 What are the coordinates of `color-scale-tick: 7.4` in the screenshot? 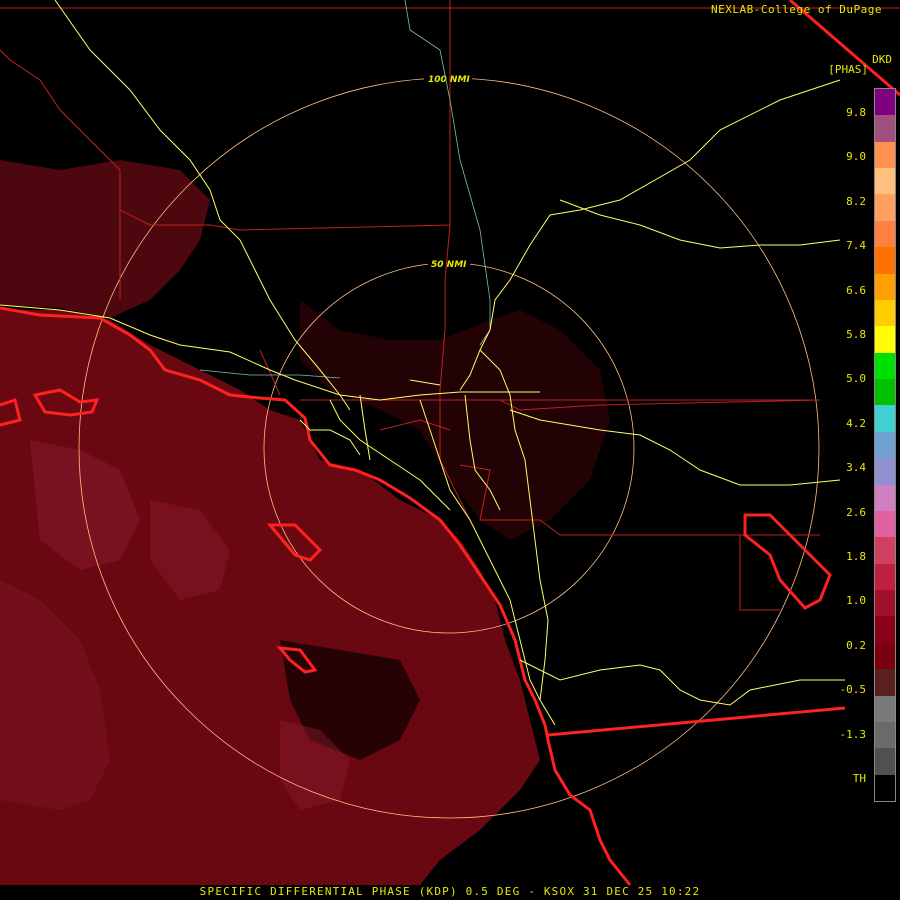 It's located at (856, 246).